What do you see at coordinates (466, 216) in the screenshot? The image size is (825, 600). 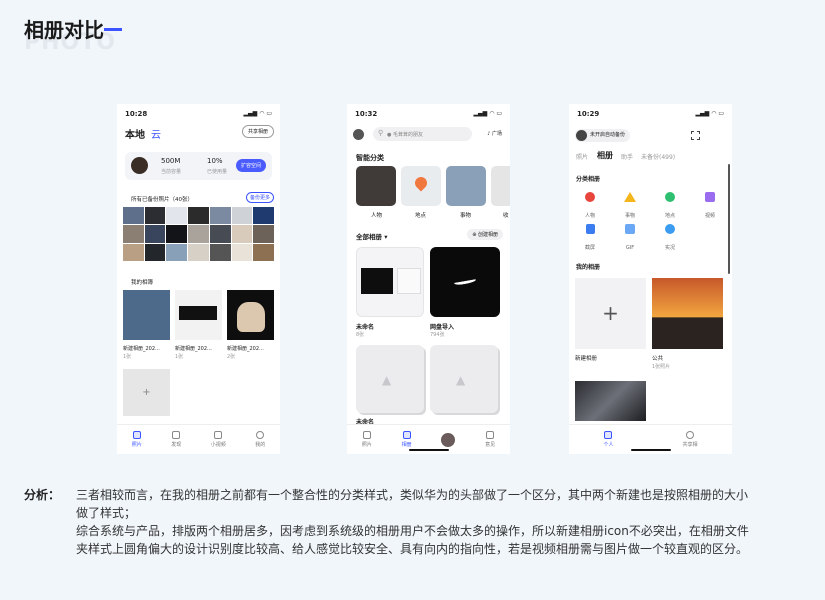 I see `cat-label: 事物` at bounding box center [466, 216].